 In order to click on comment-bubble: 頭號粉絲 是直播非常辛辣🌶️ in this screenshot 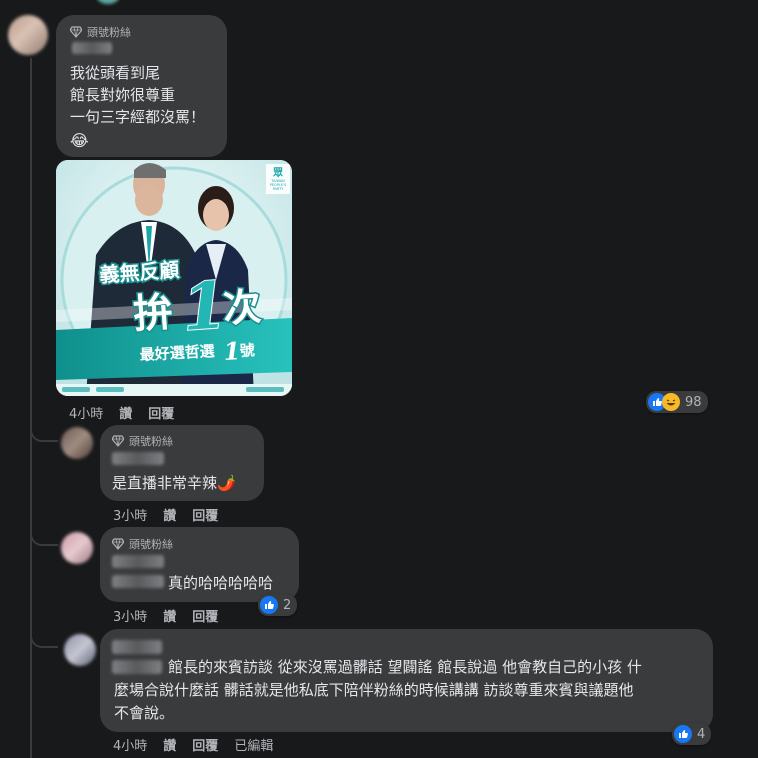, I will do `click(182, 463)`.